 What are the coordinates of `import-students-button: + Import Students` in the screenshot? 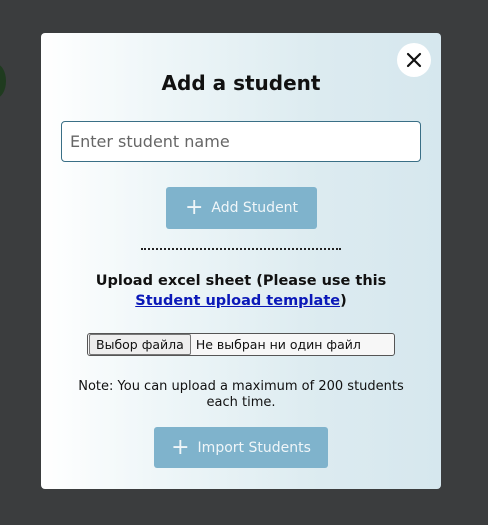 It's located at (241, 447).